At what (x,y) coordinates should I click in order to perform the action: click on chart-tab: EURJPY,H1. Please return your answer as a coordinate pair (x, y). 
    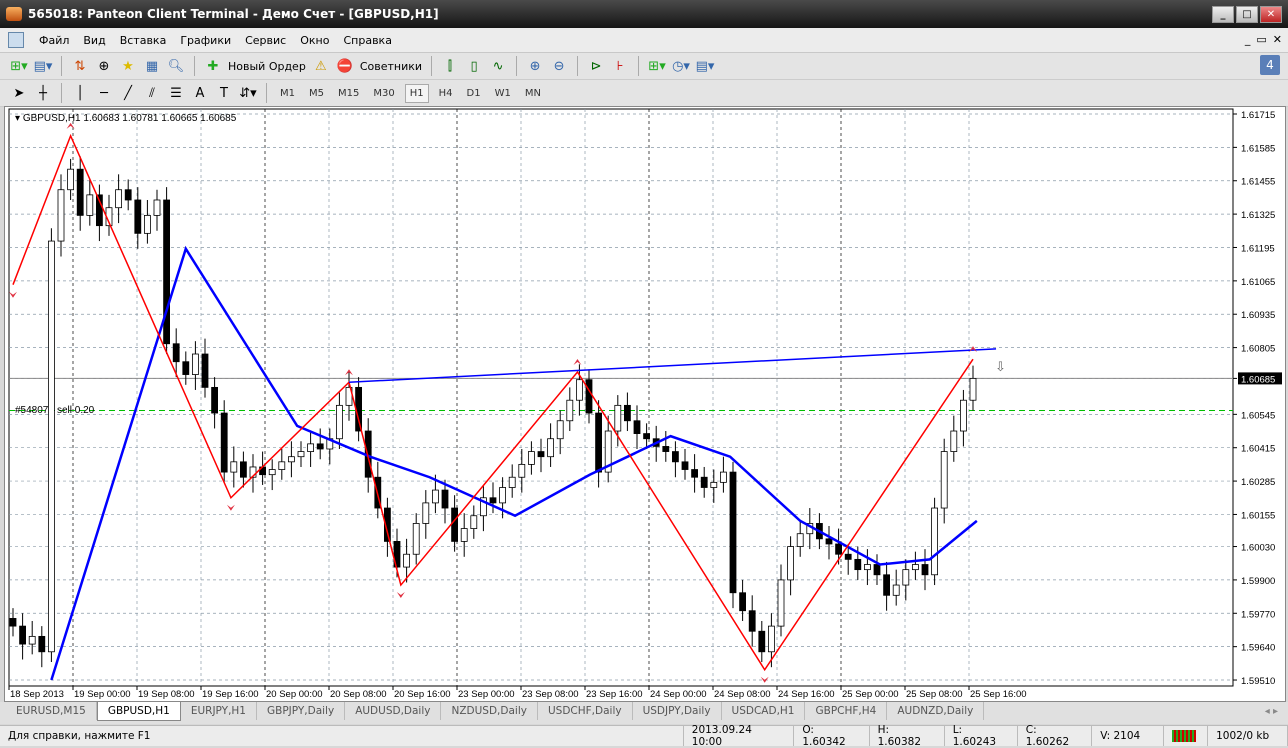
    Looking at the image, I should click on (219, 711).